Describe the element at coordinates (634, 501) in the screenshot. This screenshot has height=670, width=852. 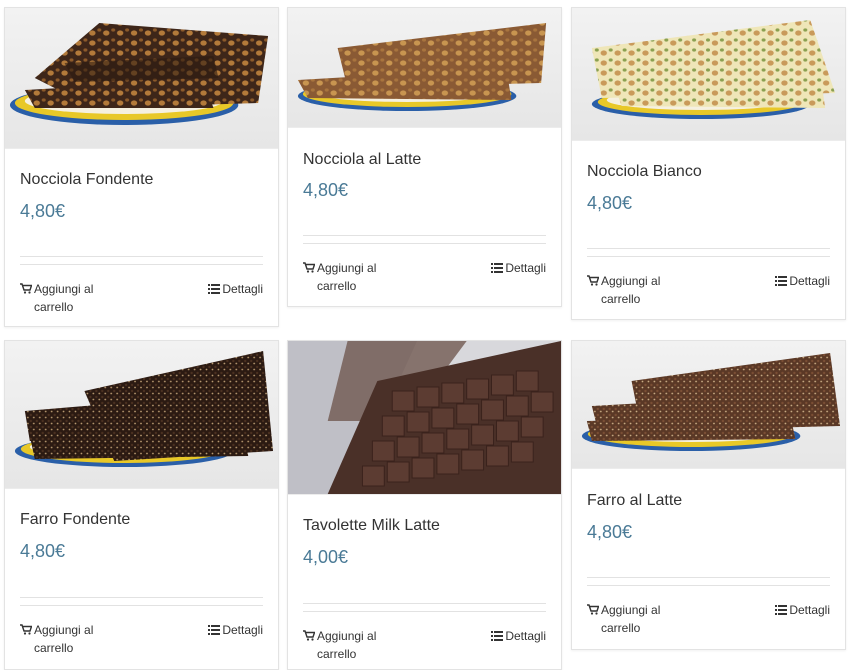
I see `product-title: Farro al Latte` at that location.